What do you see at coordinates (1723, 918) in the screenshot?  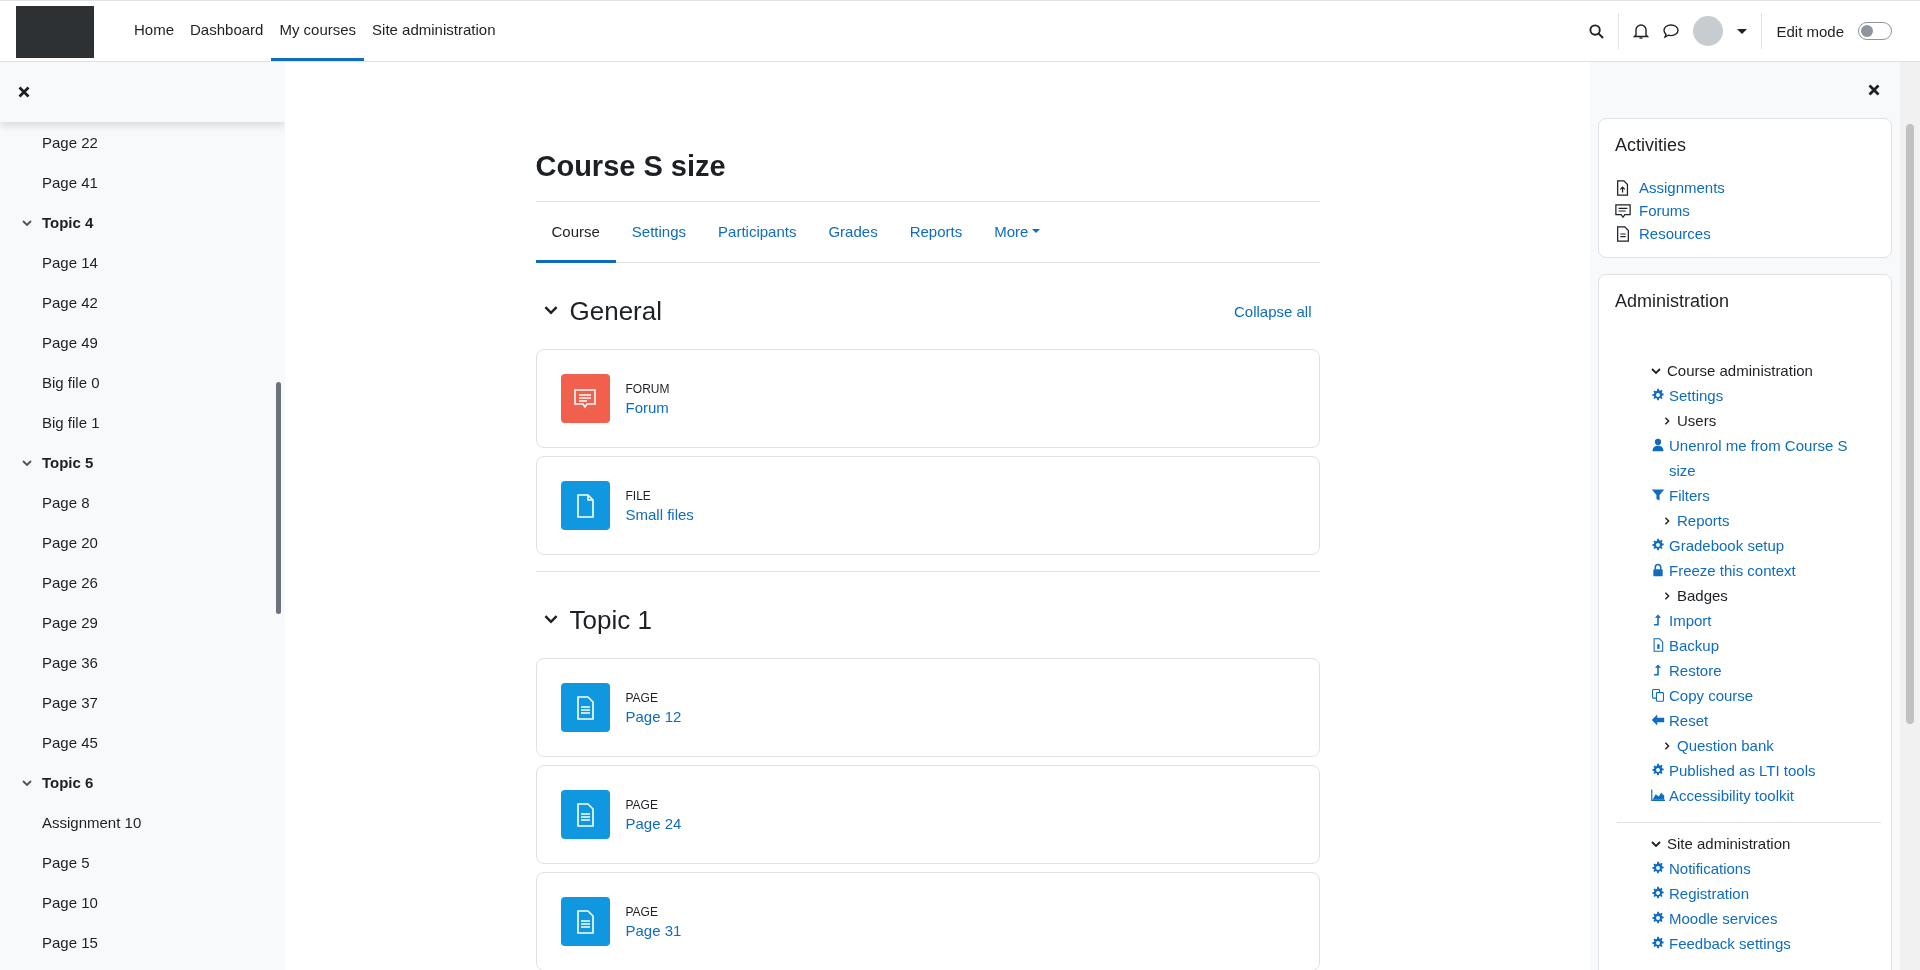 I see `tree-link: Moodle services` at bounding box center [1723, 918].